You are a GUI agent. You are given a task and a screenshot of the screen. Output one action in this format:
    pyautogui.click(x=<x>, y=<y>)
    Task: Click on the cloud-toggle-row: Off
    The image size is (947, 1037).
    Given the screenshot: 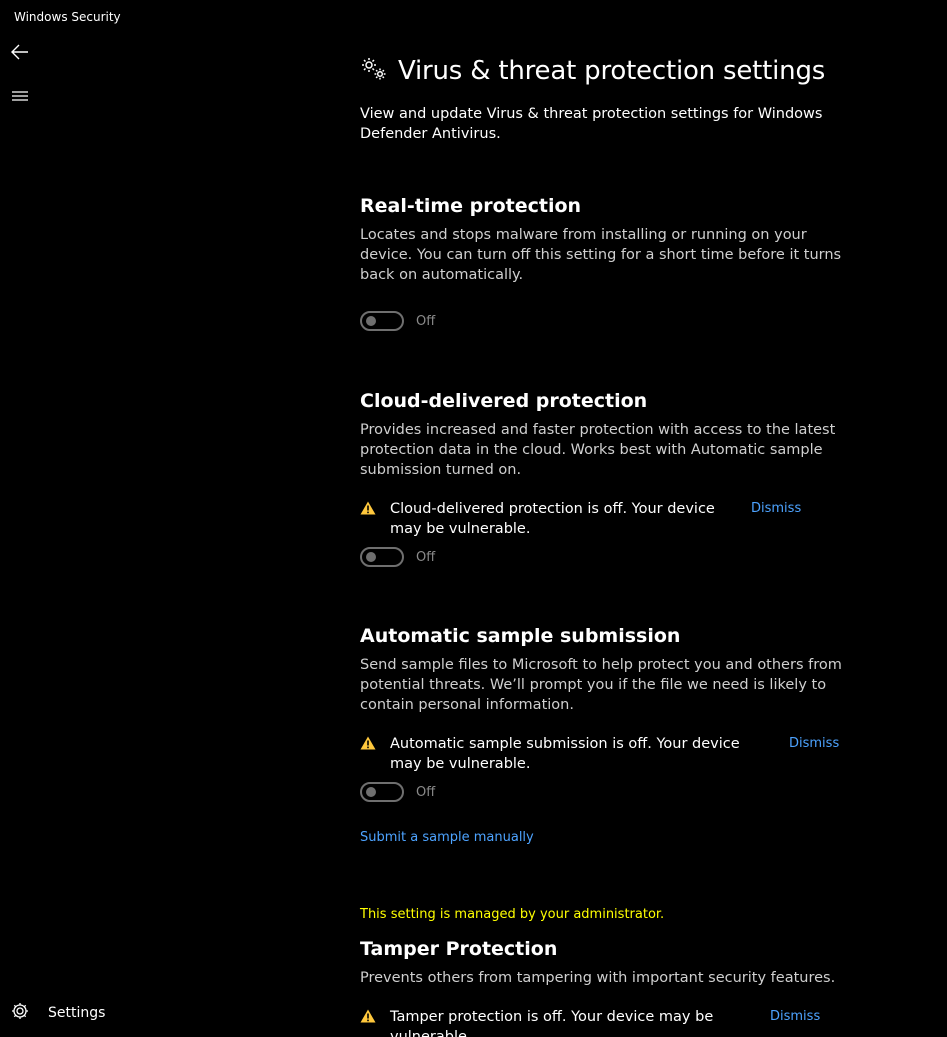 What is the action you would take?
    pyautogui.click(x=607, y=557)
    